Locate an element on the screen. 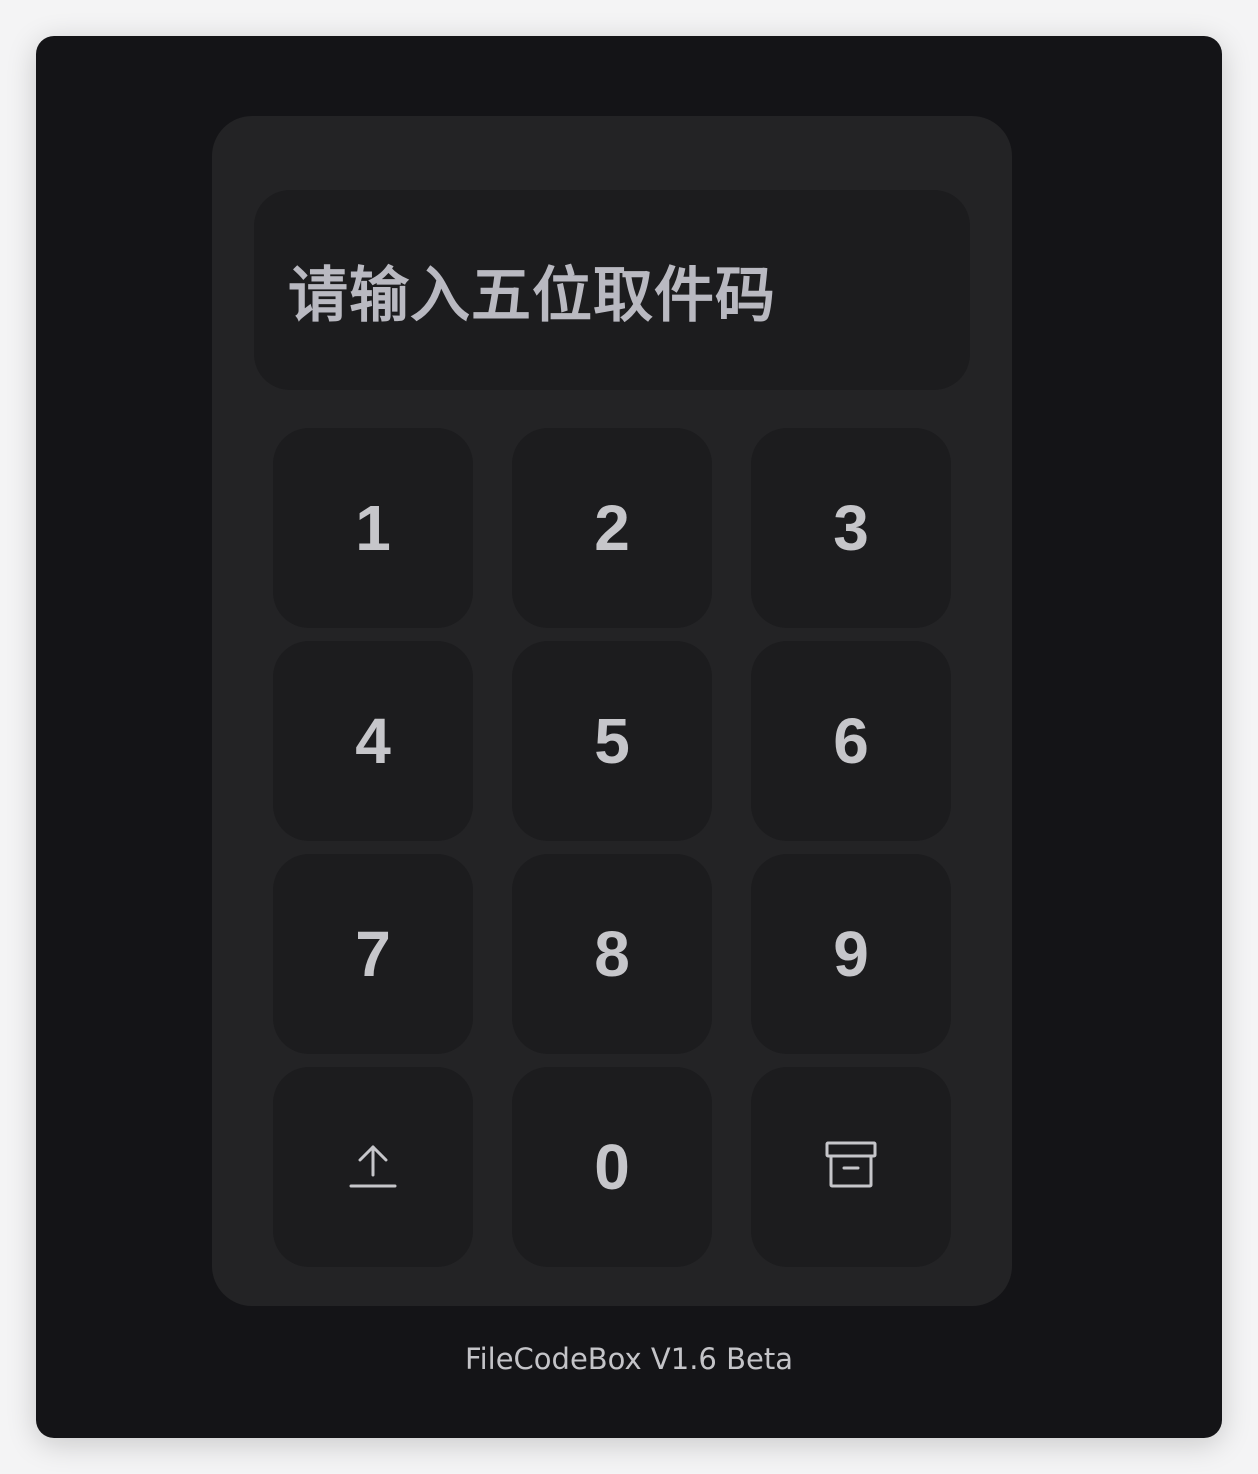  key-7-label: 7 is located at coordinates (373, 954).